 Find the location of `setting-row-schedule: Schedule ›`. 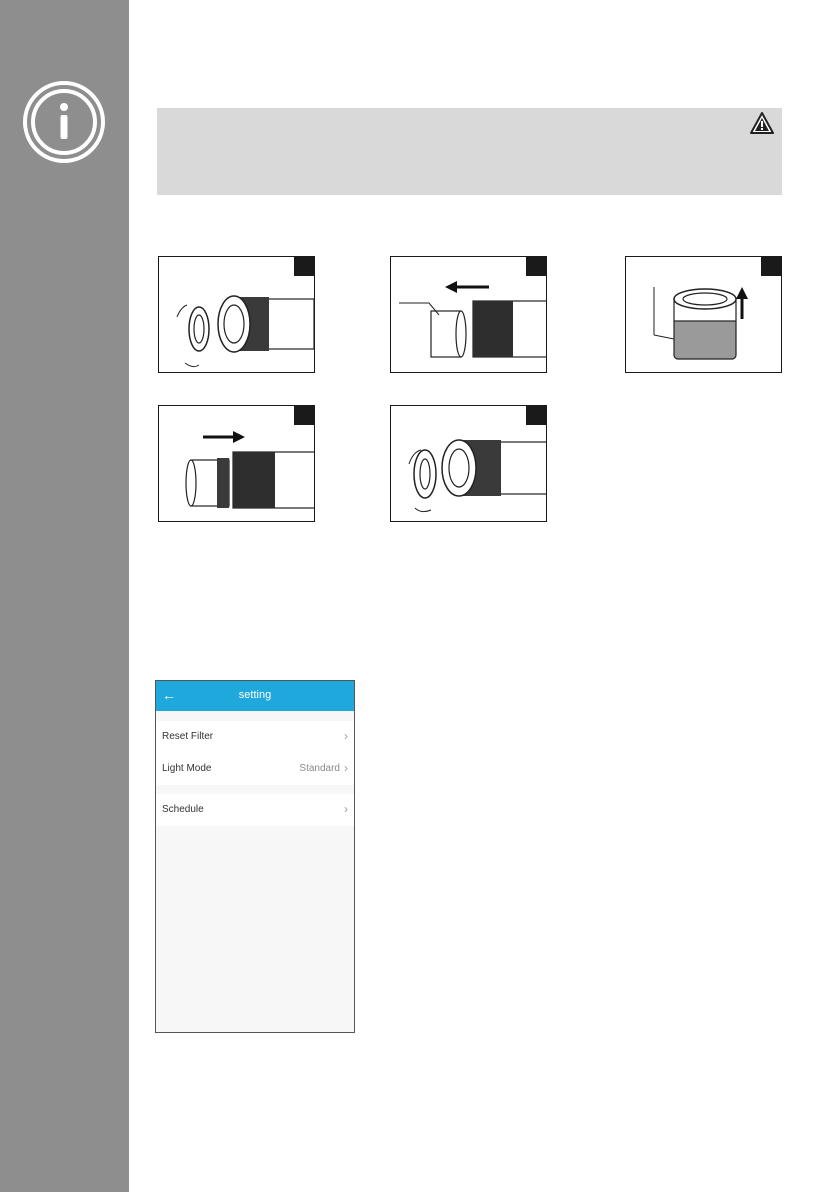

setting-row-schedule: Schedule › is located at coordinates (255, 810).